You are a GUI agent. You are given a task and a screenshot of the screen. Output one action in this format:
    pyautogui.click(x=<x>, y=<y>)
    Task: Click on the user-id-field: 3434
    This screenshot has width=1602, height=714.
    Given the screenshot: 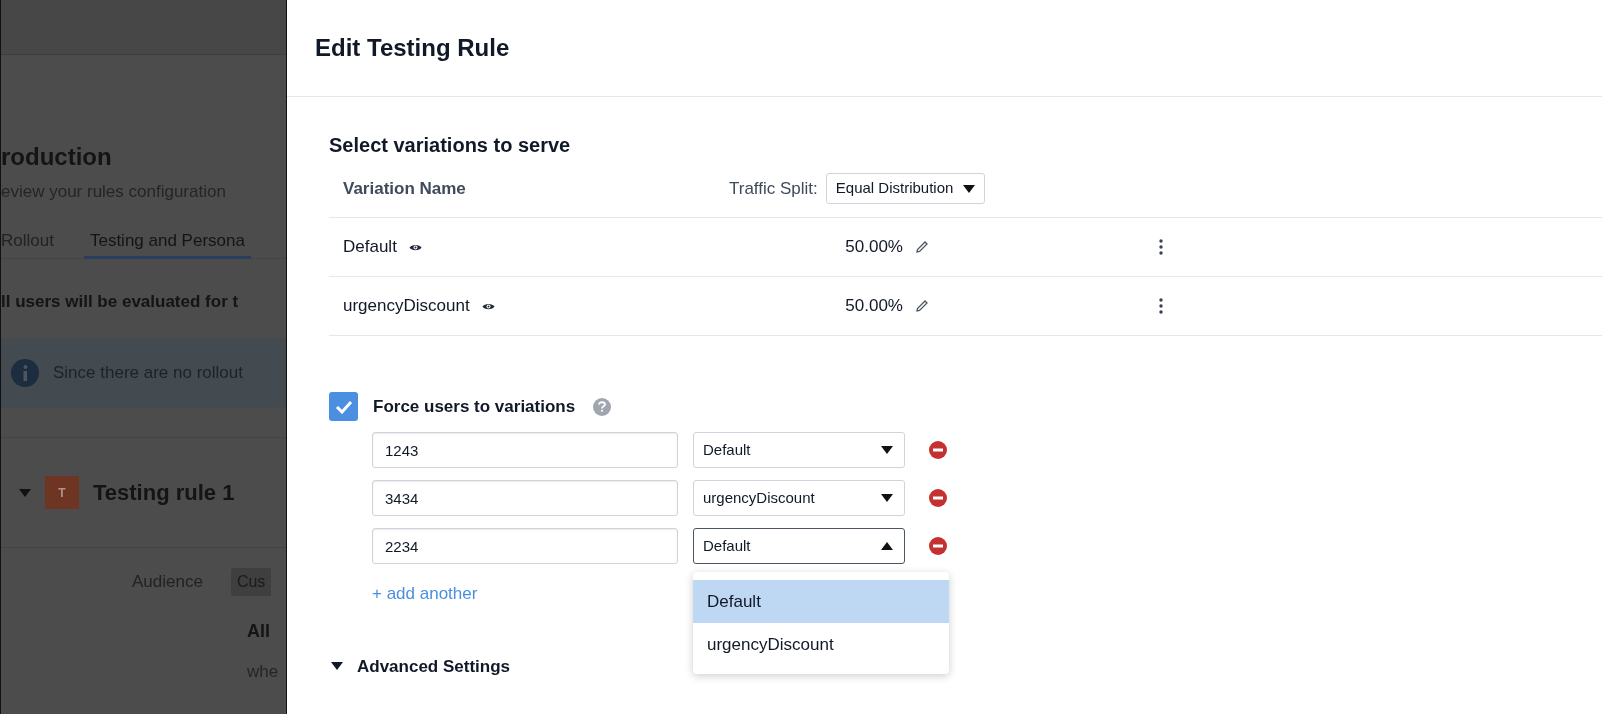 What is the action you would take?
    pyautogui.click(x=525, y=498)
    